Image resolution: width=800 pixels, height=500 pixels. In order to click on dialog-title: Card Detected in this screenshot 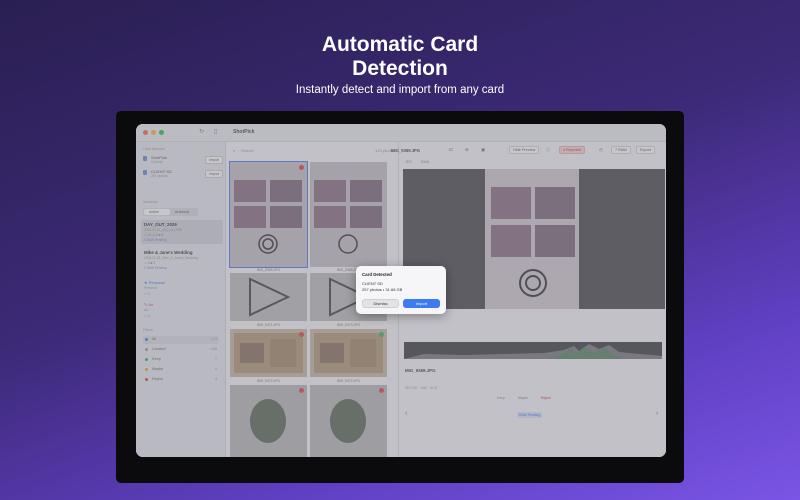, I will do `click(377, 274)`.